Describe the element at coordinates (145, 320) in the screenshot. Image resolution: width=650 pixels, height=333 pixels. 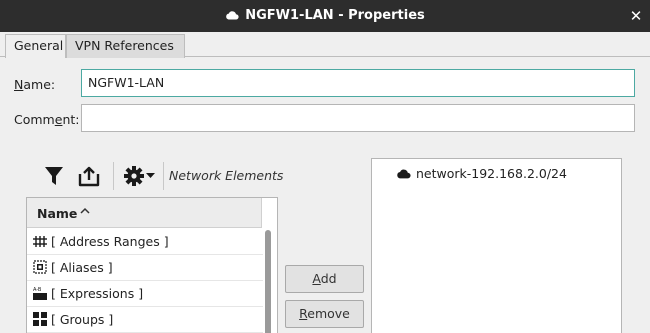
I see `list-item: [ Groups ]` at that location.